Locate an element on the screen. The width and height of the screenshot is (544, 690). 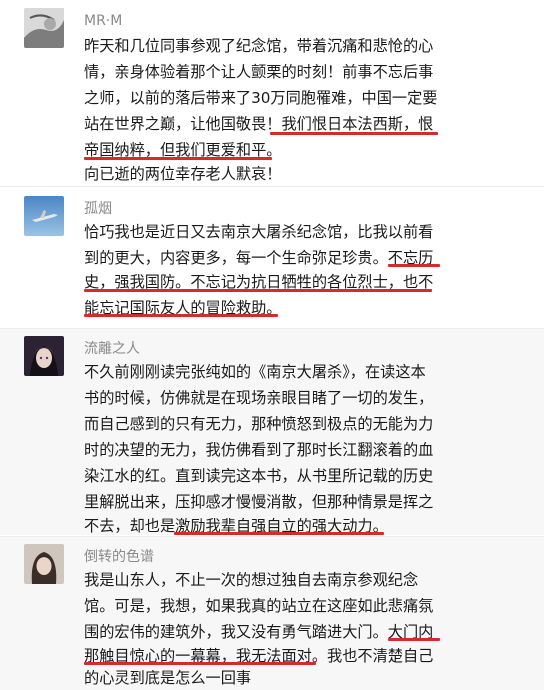
comment-line: 里解脱出来，压抑感才慢慢消散，但那种情景是挥之 is located at coordinates (259, 502).